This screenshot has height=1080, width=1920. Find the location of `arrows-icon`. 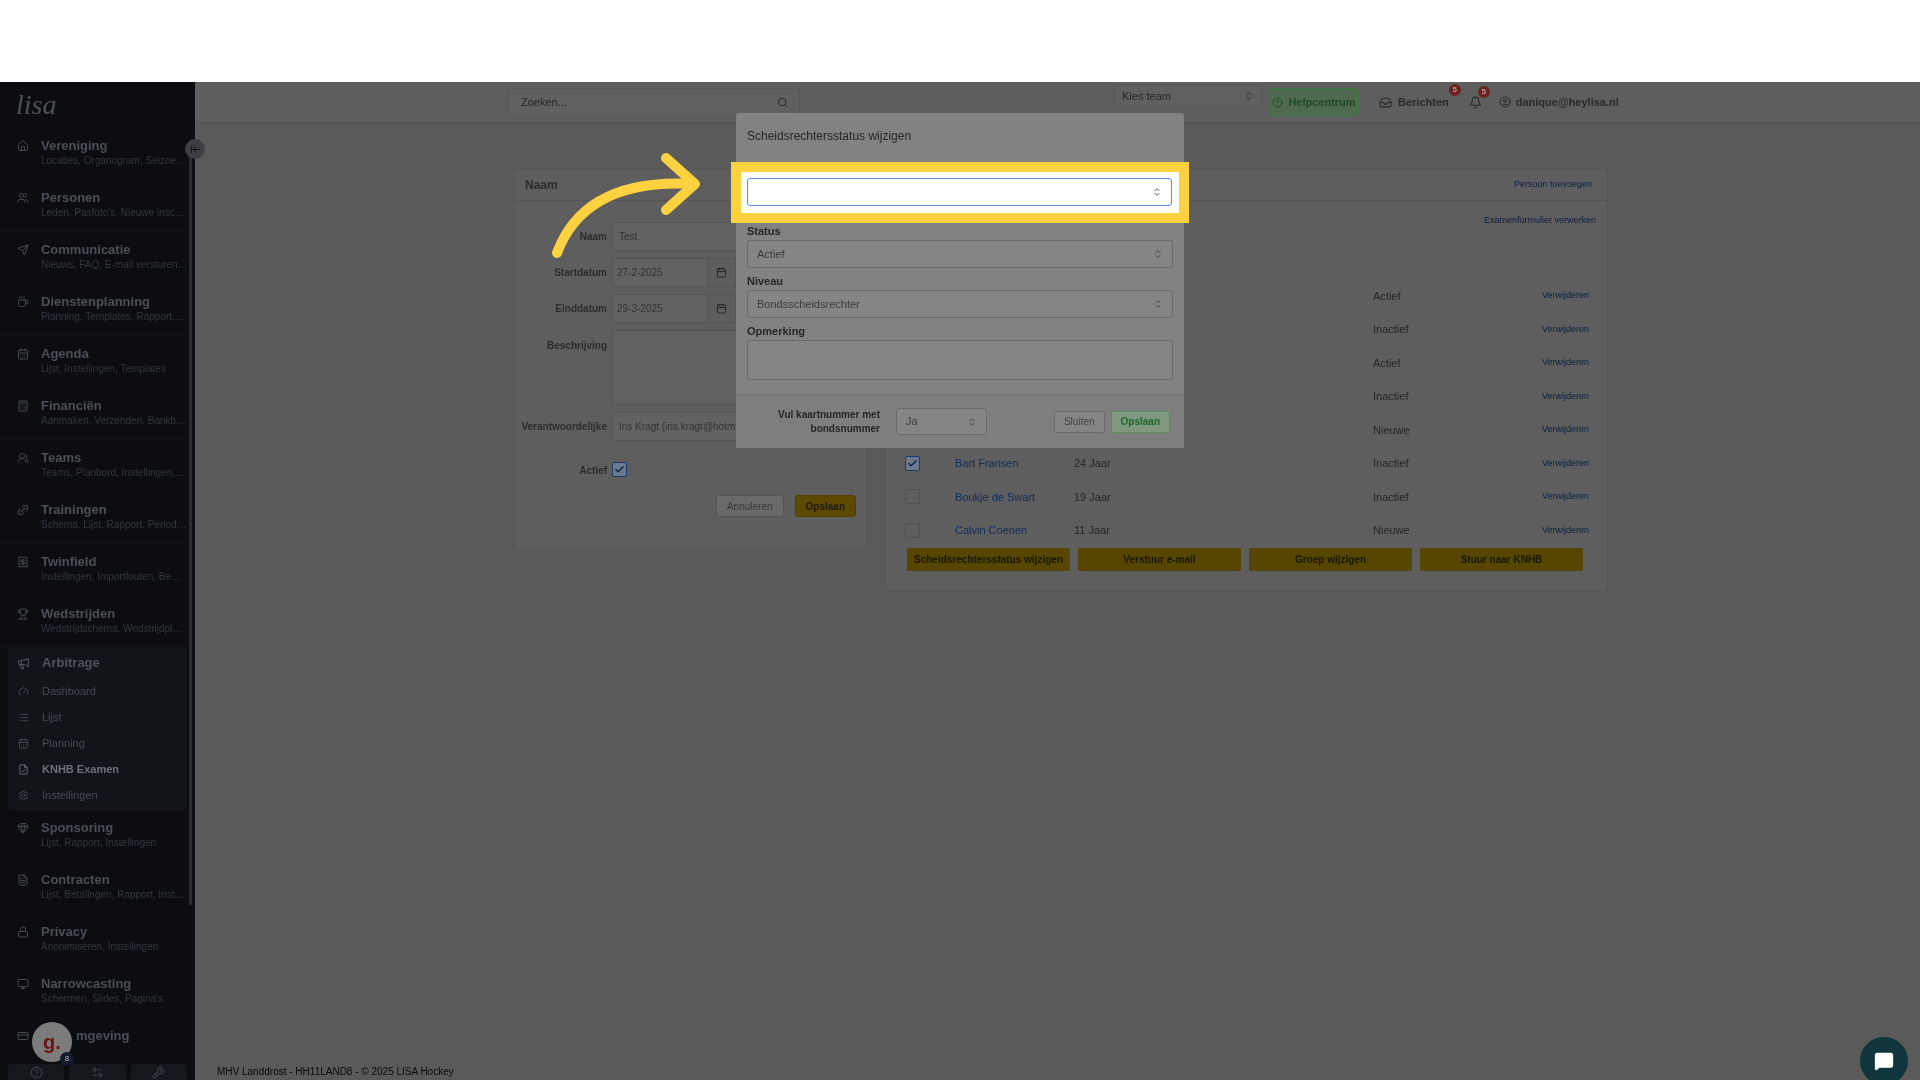

arrows-icon is located at coordinates (97, 1072).